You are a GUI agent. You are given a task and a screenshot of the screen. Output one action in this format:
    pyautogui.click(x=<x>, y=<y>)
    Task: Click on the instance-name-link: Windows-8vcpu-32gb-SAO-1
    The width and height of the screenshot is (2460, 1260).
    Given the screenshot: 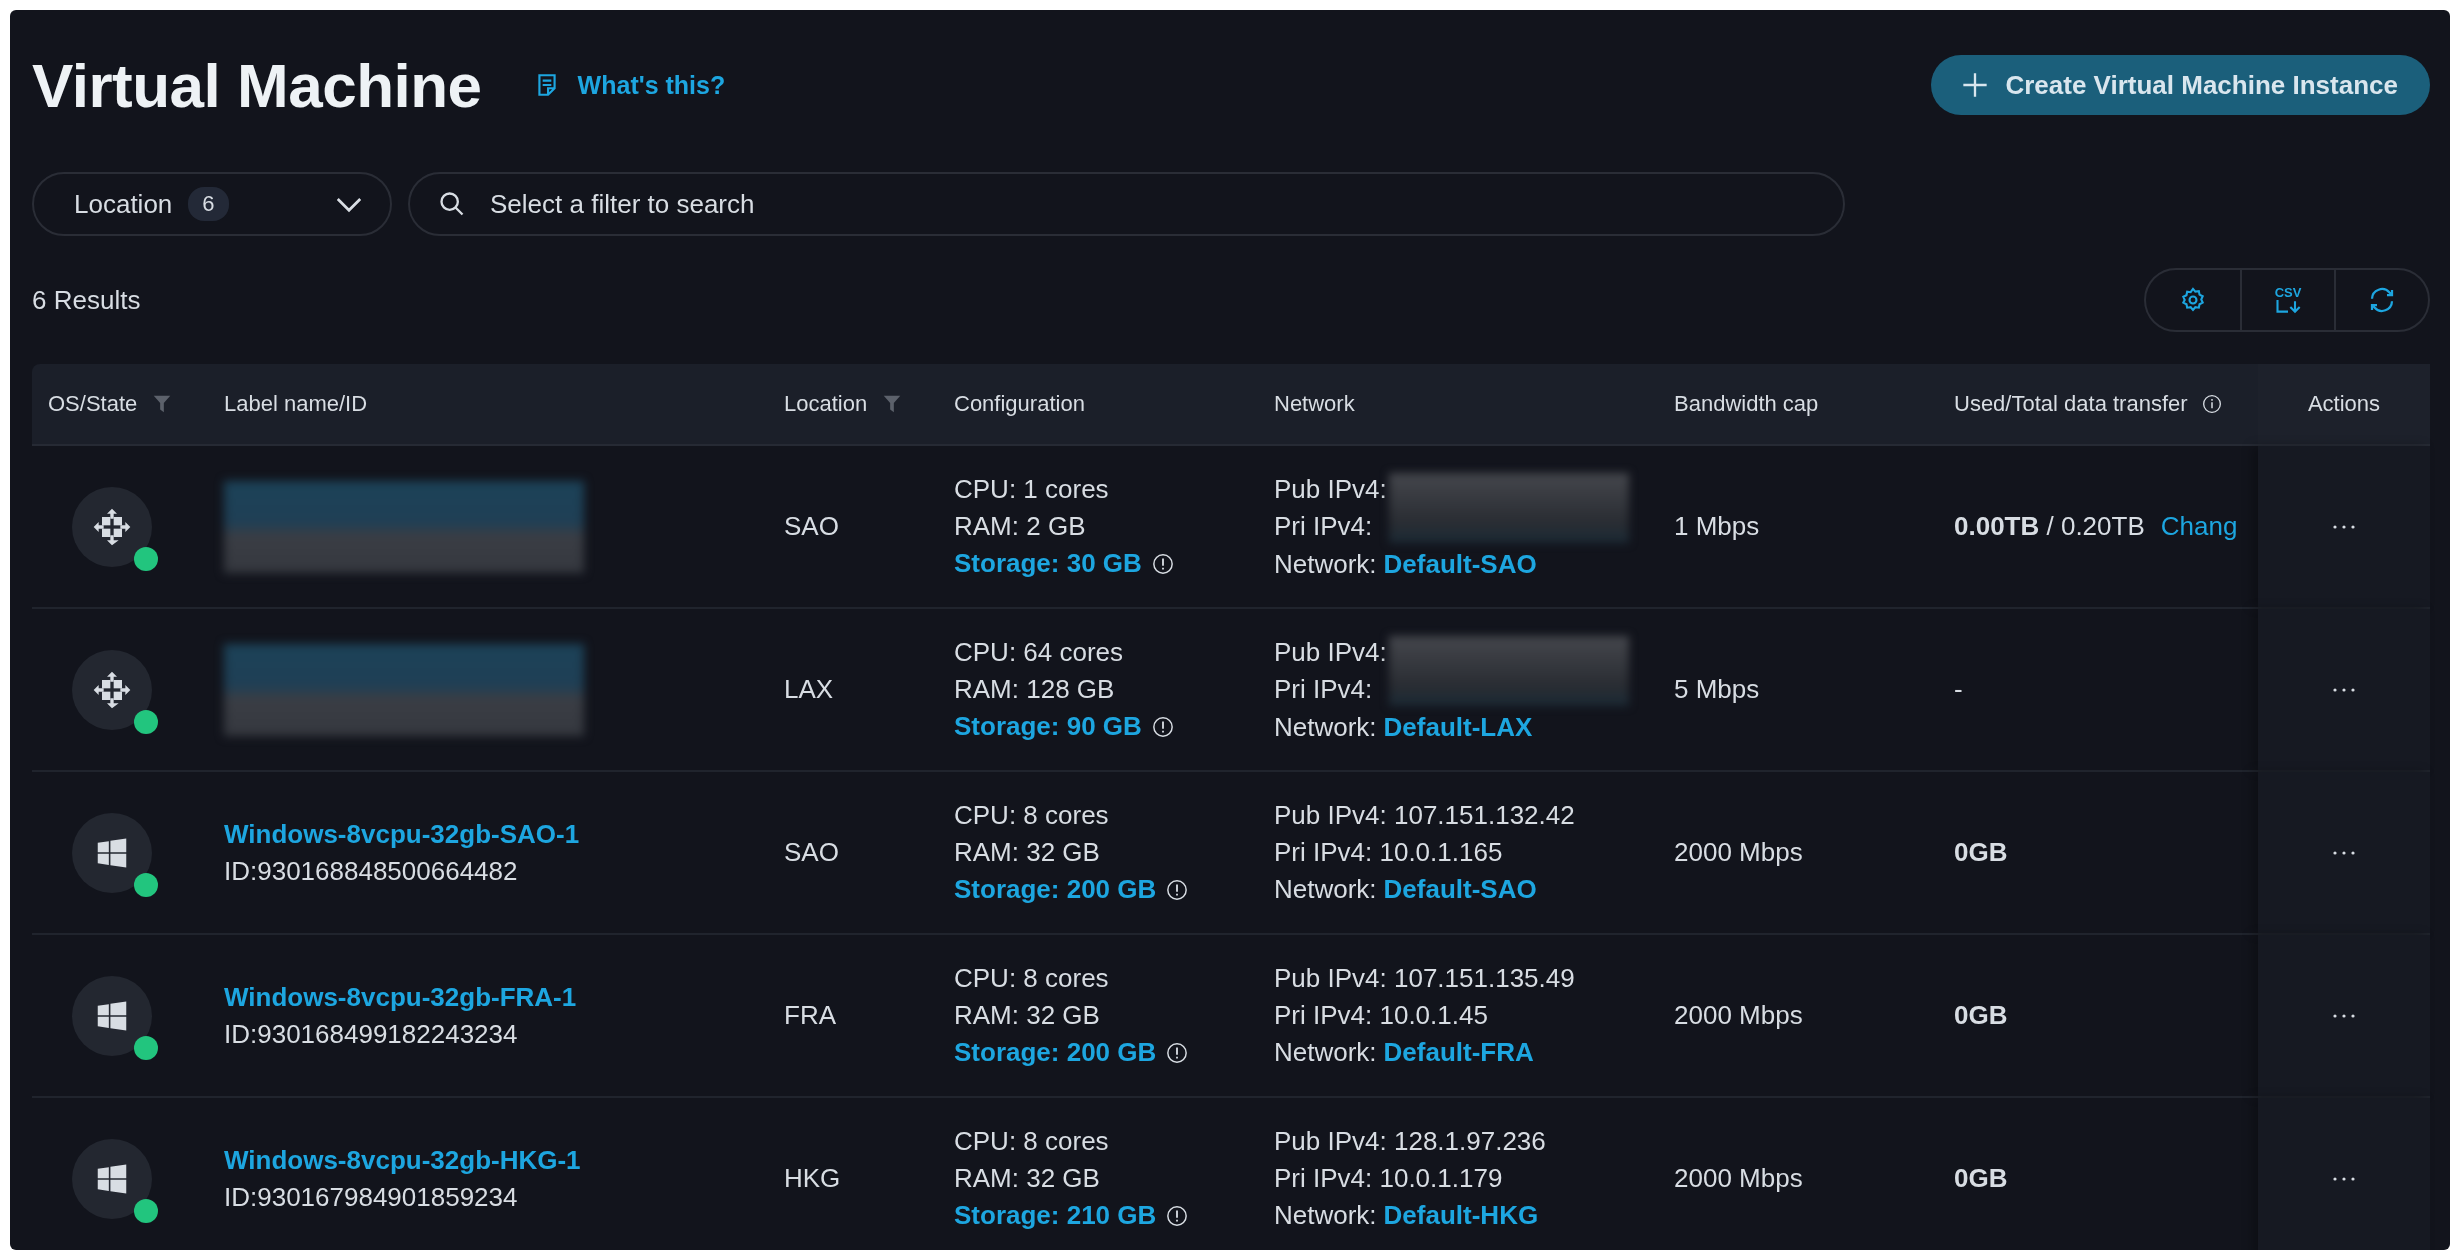 What is the action you would take?
    pyautogui.click(x=402, y=834)
    